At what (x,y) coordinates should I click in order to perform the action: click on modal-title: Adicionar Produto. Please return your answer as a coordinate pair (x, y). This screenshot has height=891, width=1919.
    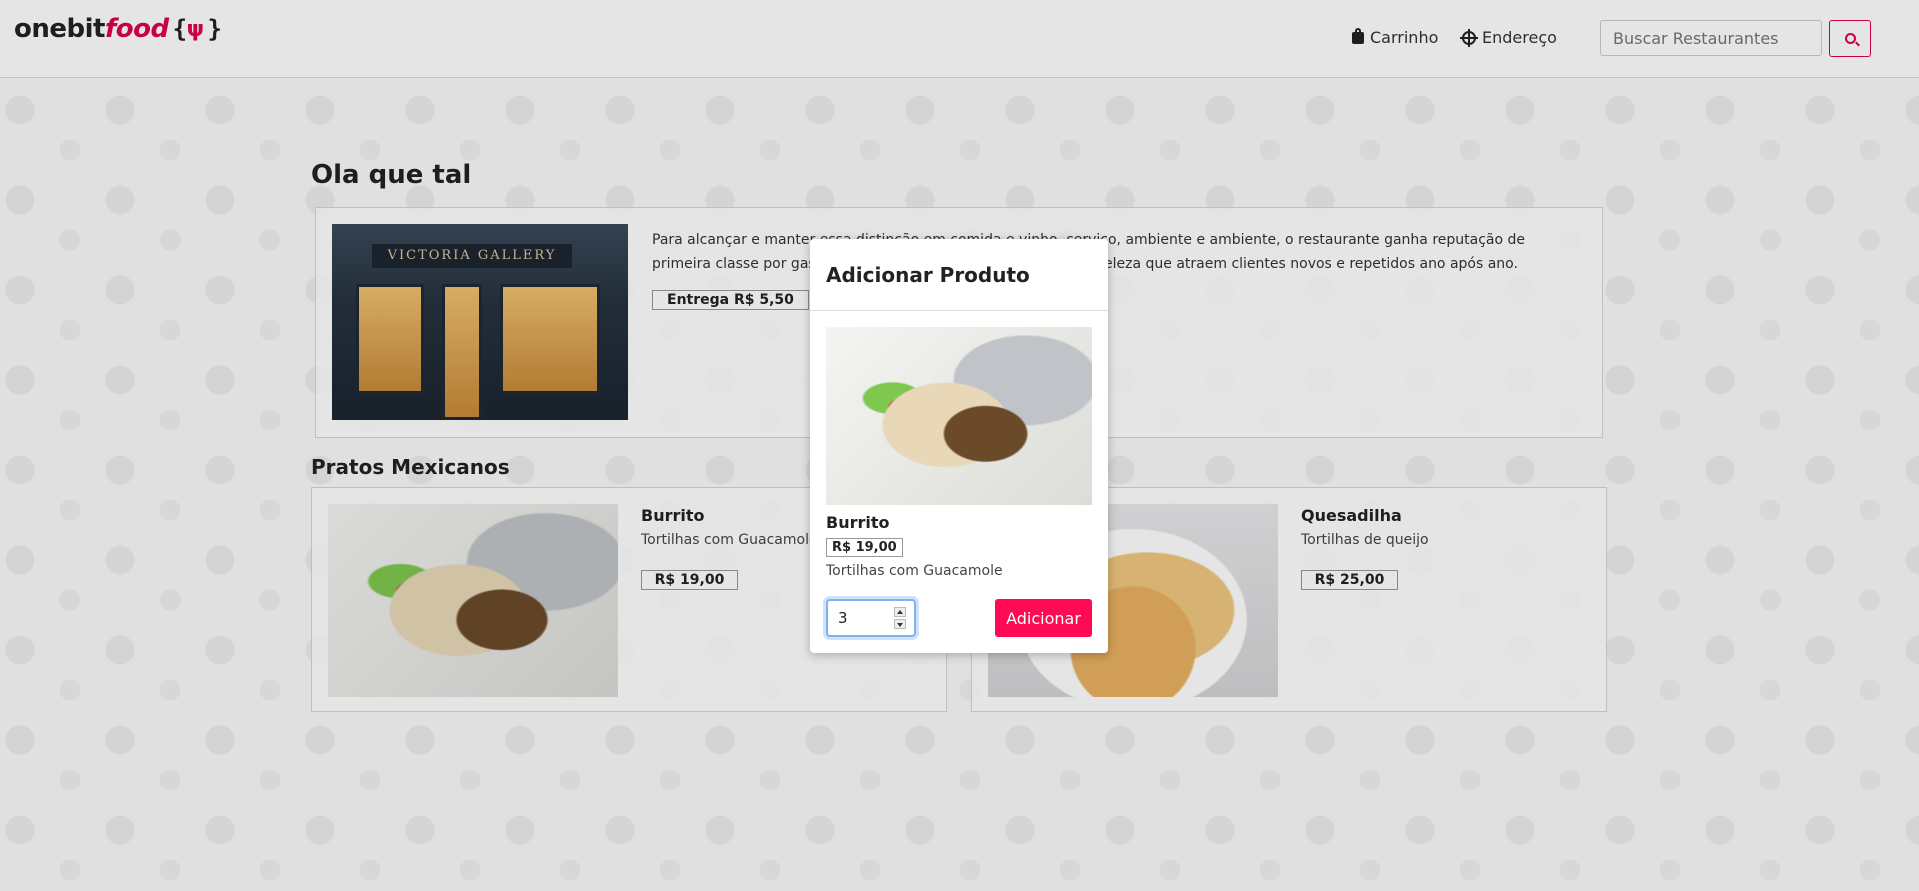
    Looking at the image, I should click on (928, 275).